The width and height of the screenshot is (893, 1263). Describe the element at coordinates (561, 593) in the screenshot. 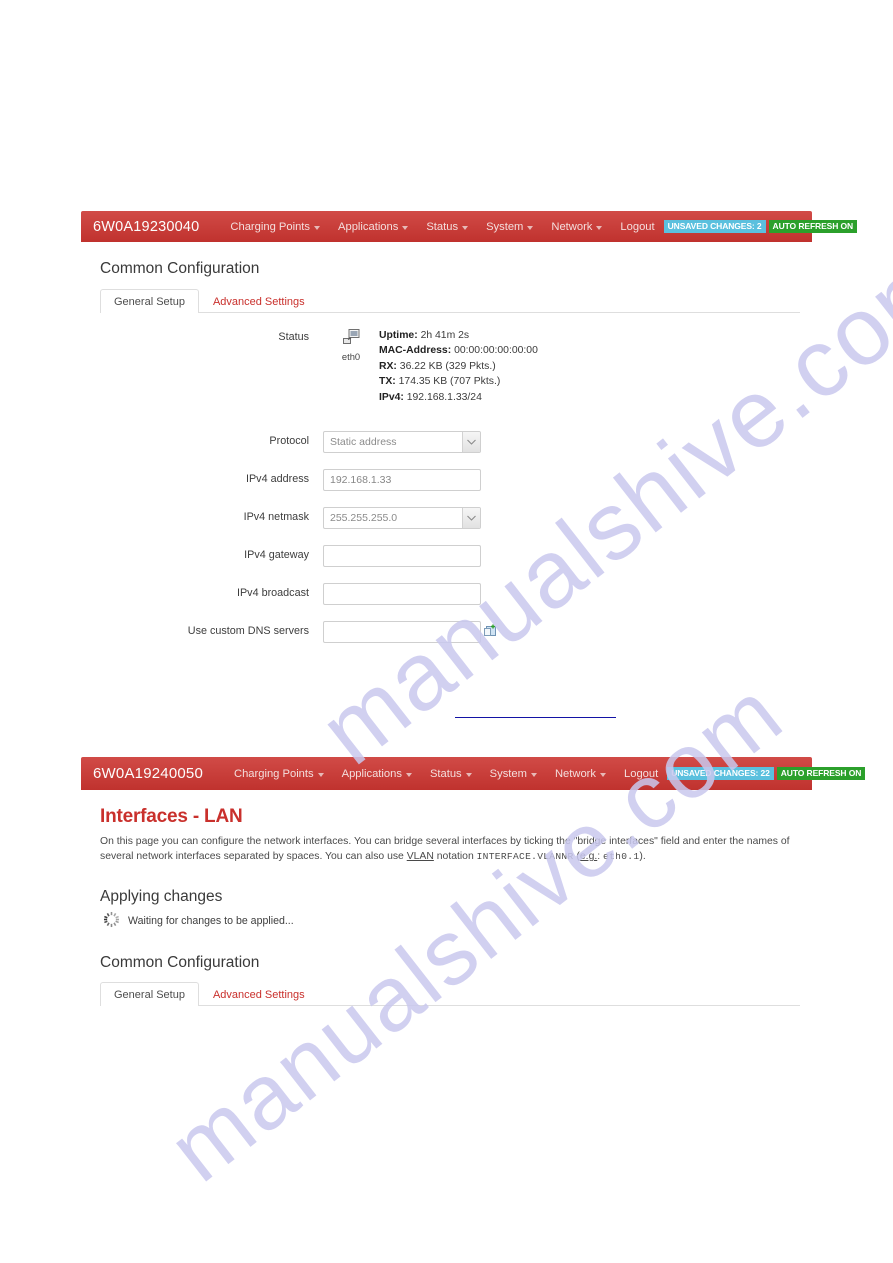

I see `ipv4-broadcast-control` at that location.